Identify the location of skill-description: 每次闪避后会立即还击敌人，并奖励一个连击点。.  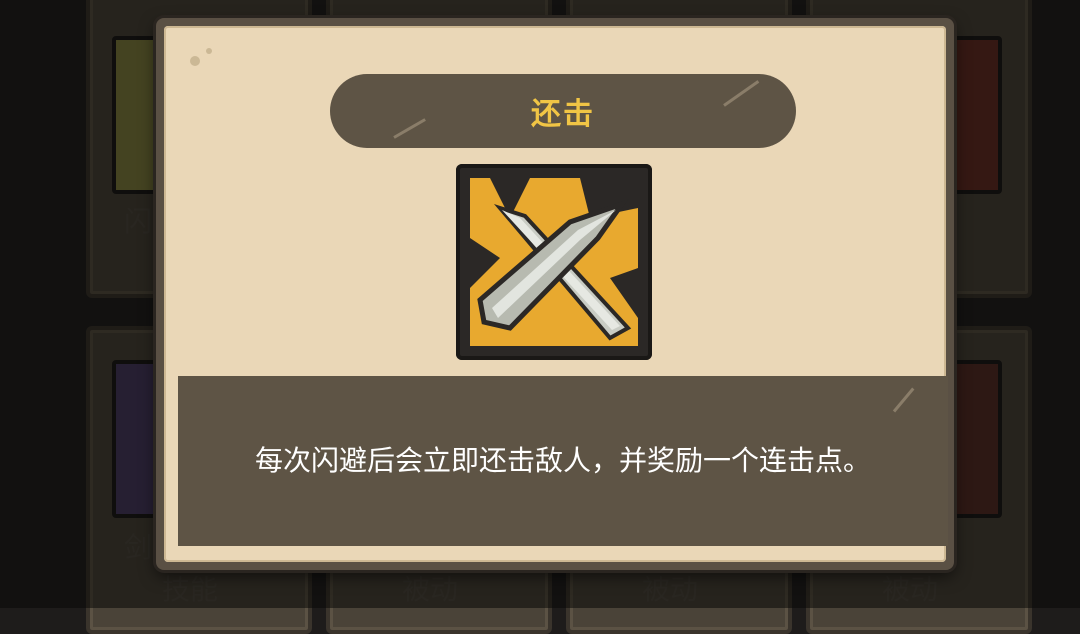
(562, 460).